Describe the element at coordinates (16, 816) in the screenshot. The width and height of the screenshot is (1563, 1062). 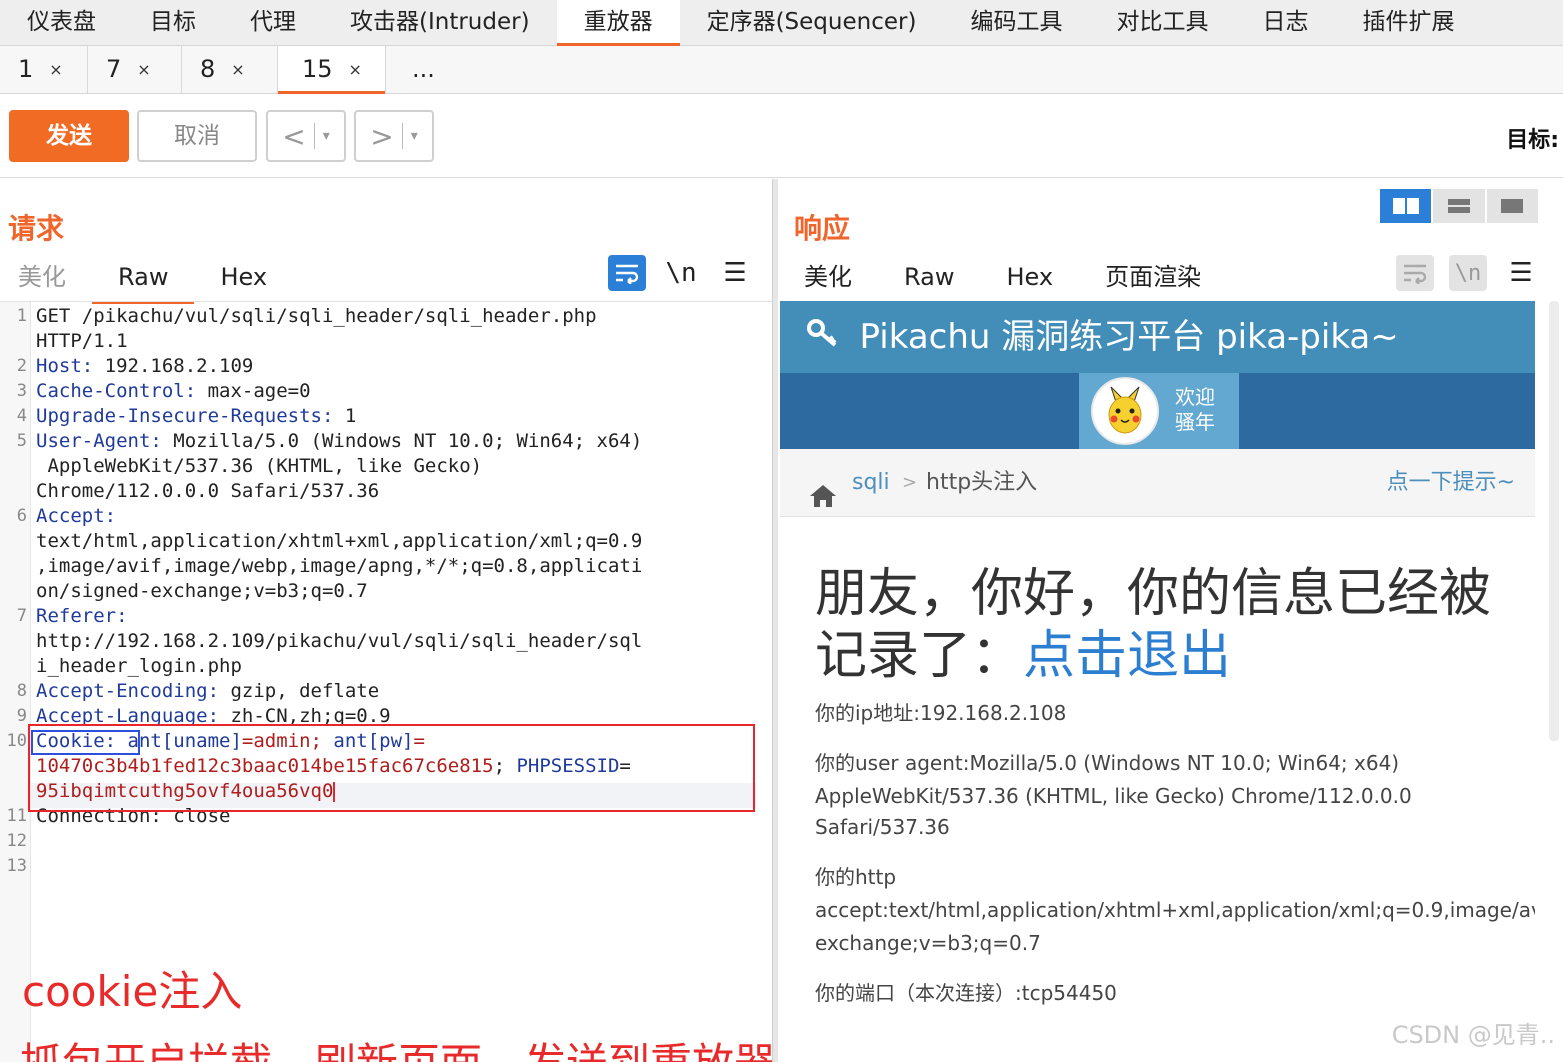
I see `line-number: 11` at that location.